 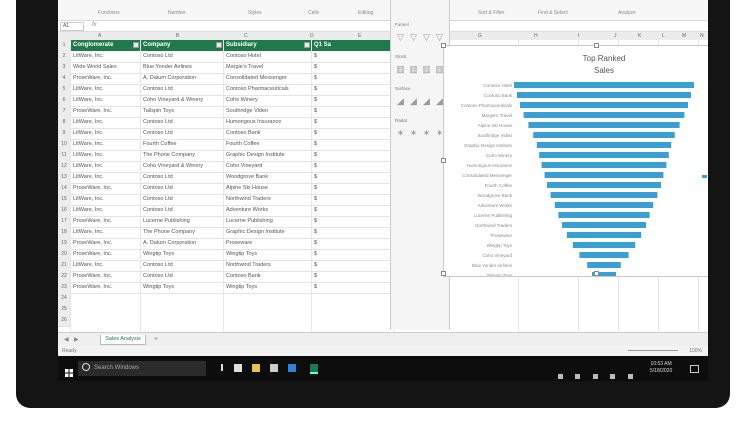 I want to click on table-cell: Graphic Design Institute, so click(x=267, y=155).